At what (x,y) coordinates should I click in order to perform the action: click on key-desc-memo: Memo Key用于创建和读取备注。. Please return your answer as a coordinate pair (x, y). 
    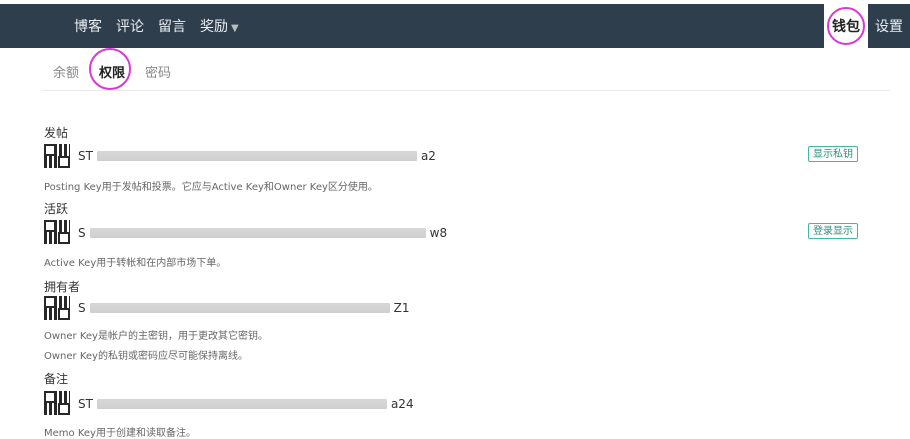
    Looking at the image, I should click on (120, 433).